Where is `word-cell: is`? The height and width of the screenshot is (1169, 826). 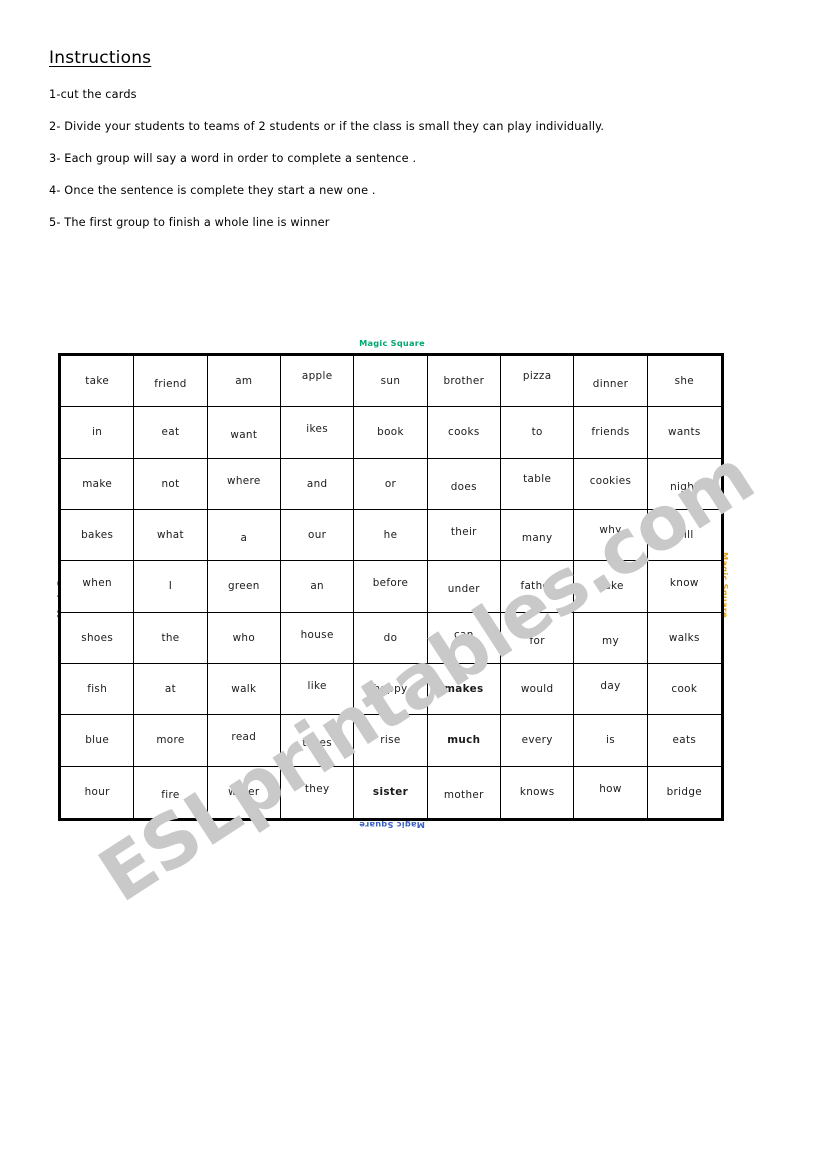
word-cell: is is located at coordinates (611, 741).